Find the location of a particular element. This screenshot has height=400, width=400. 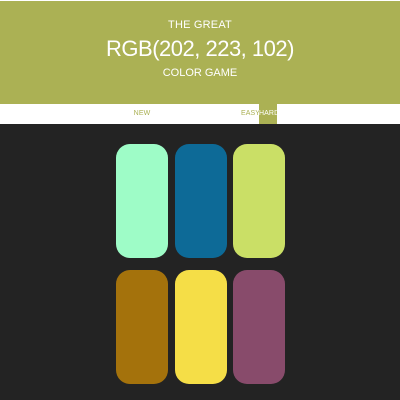

control-stripe: NEW COLORS EASY HARD is located at coordinates (200, 120).